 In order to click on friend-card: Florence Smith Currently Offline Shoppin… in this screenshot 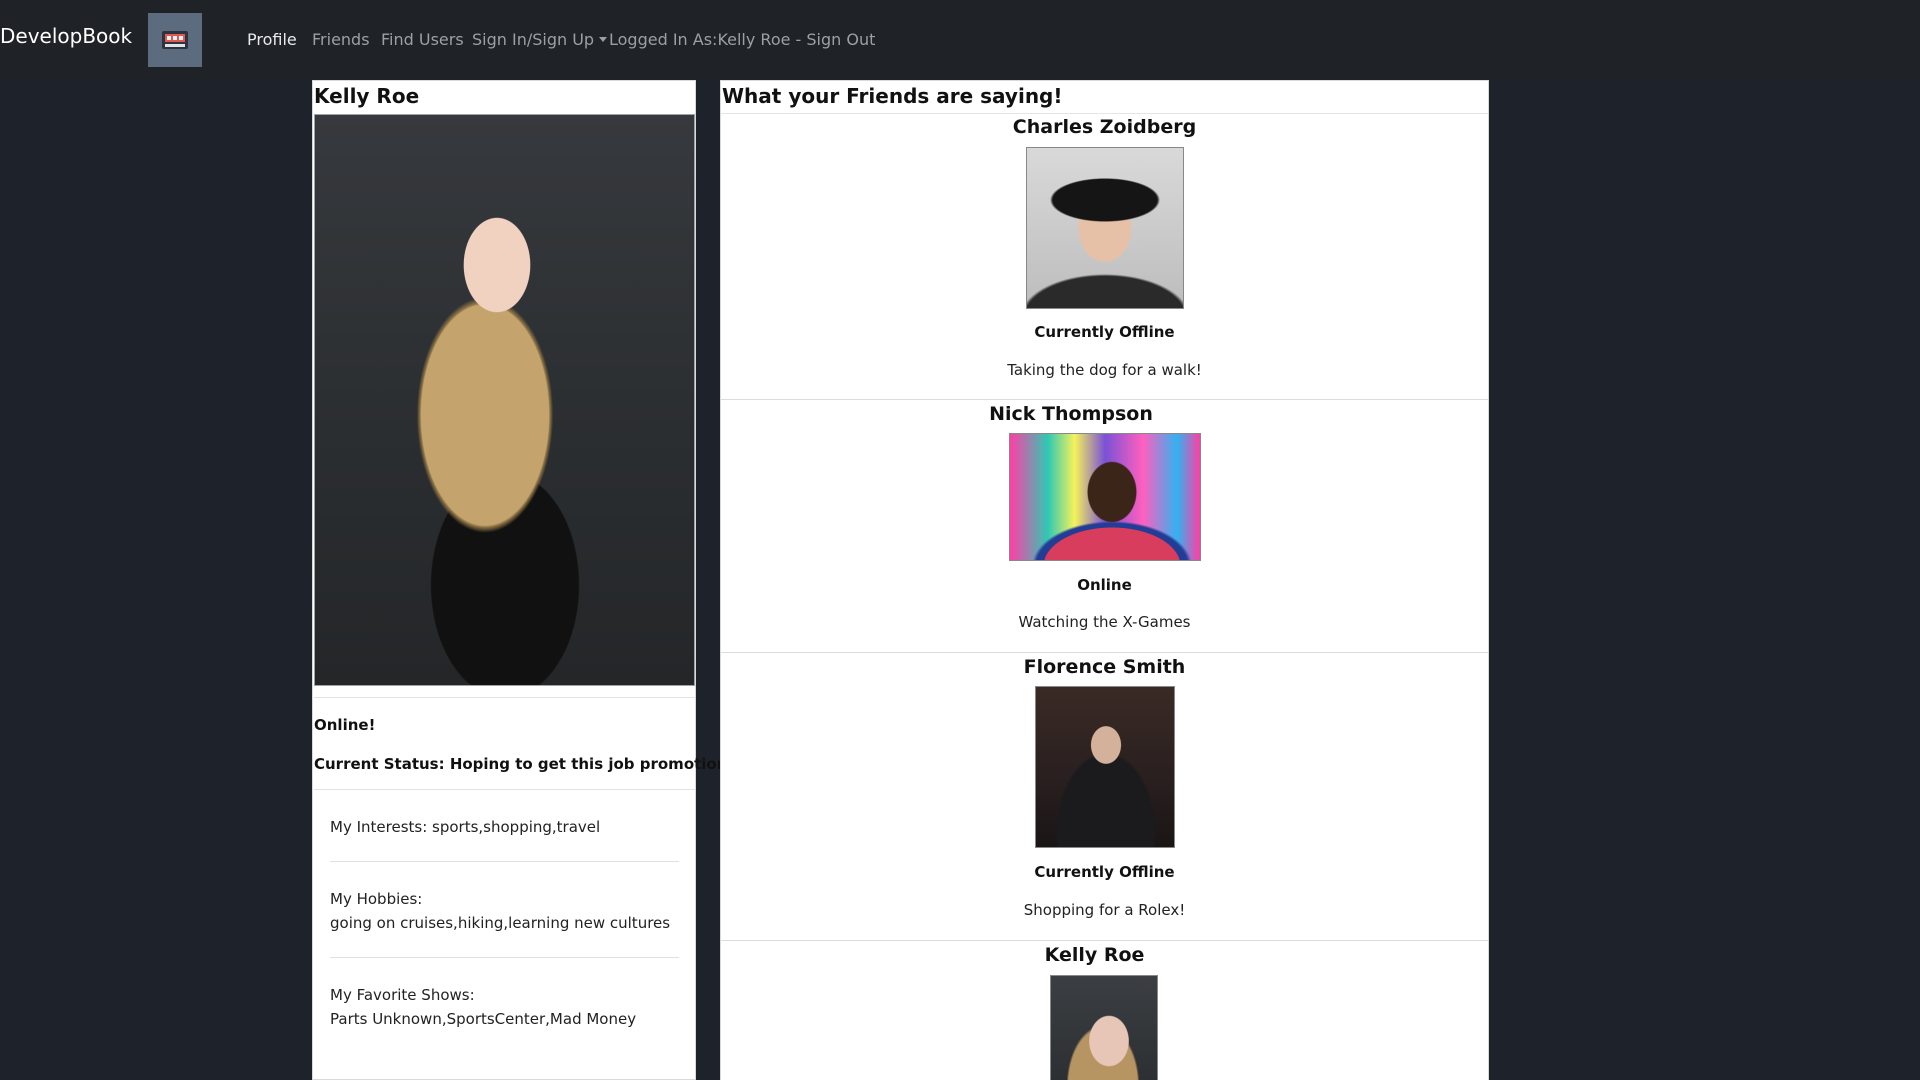, I will do `click(1104, 797)`.